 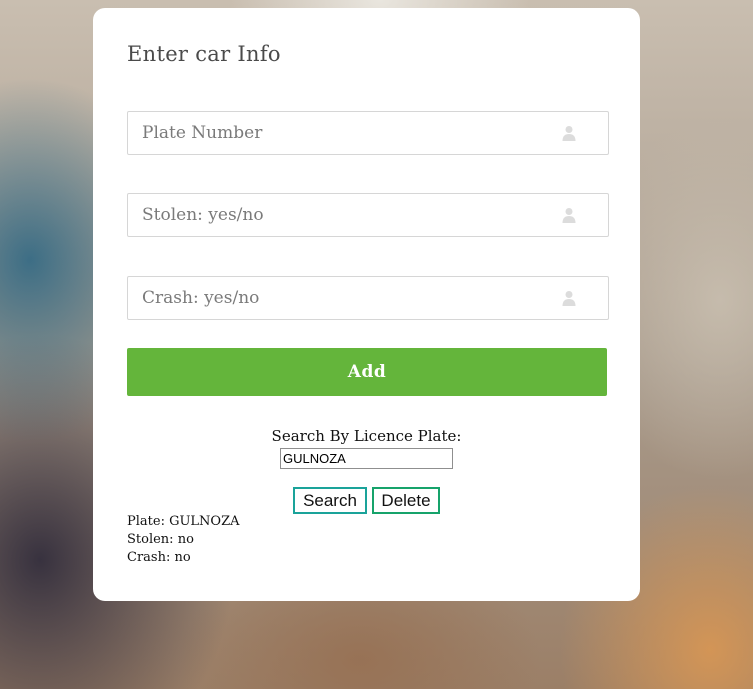 What do you see at coordinates (159, 557) in the screenshot?
I see `result-crash: Crash: no` at bounding box center [159, 557].